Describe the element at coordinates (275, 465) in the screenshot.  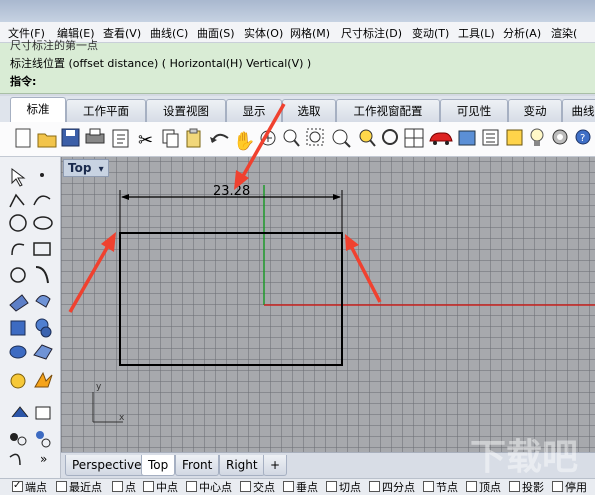
I see `add-viewport-tab-button: +` at that location.